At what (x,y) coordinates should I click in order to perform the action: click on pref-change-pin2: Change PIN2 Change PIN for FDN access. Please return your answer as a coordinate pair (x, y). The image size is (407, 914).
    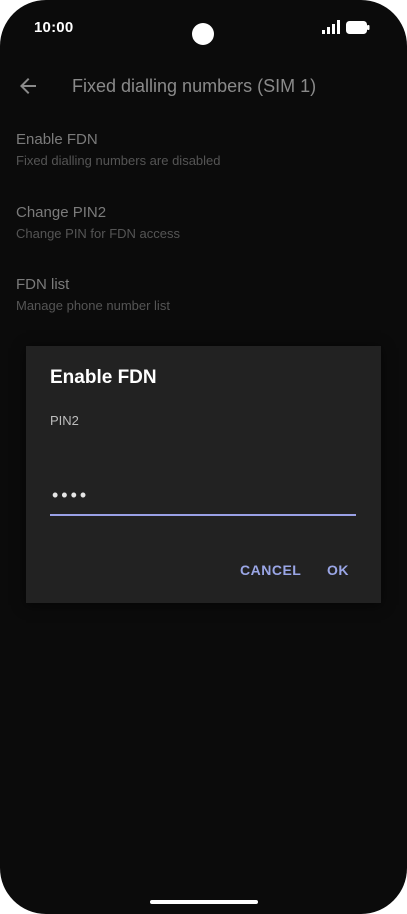
    Looking at the image, I should click on (201, 222).